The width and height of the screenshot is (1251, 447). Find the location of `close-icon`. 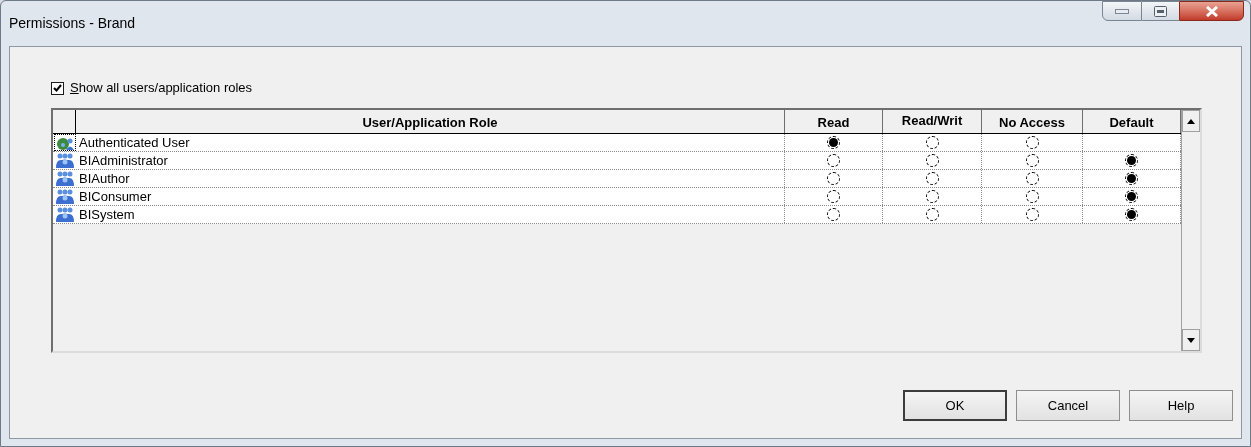

close-icon is located at coordinates (1211, 11).